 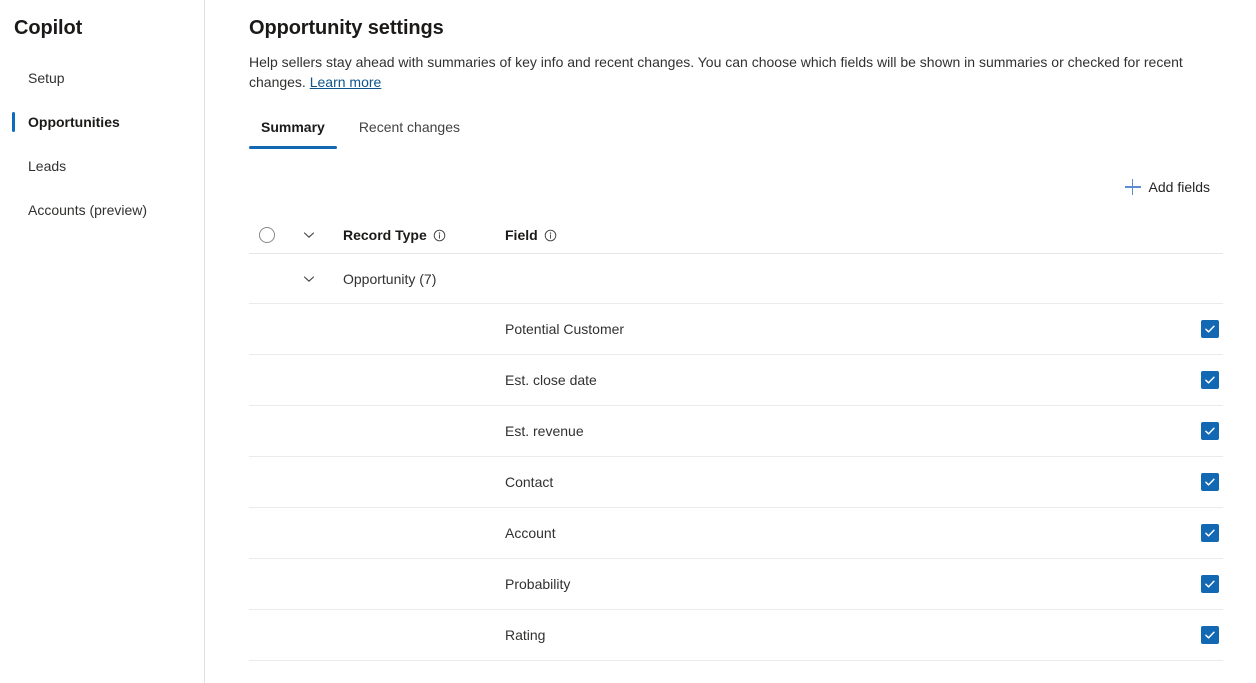 What do you see at coordinates (267, 235) in the screenshot?
I see `circle-unchecked-icon` at bounding box center [267, 235].